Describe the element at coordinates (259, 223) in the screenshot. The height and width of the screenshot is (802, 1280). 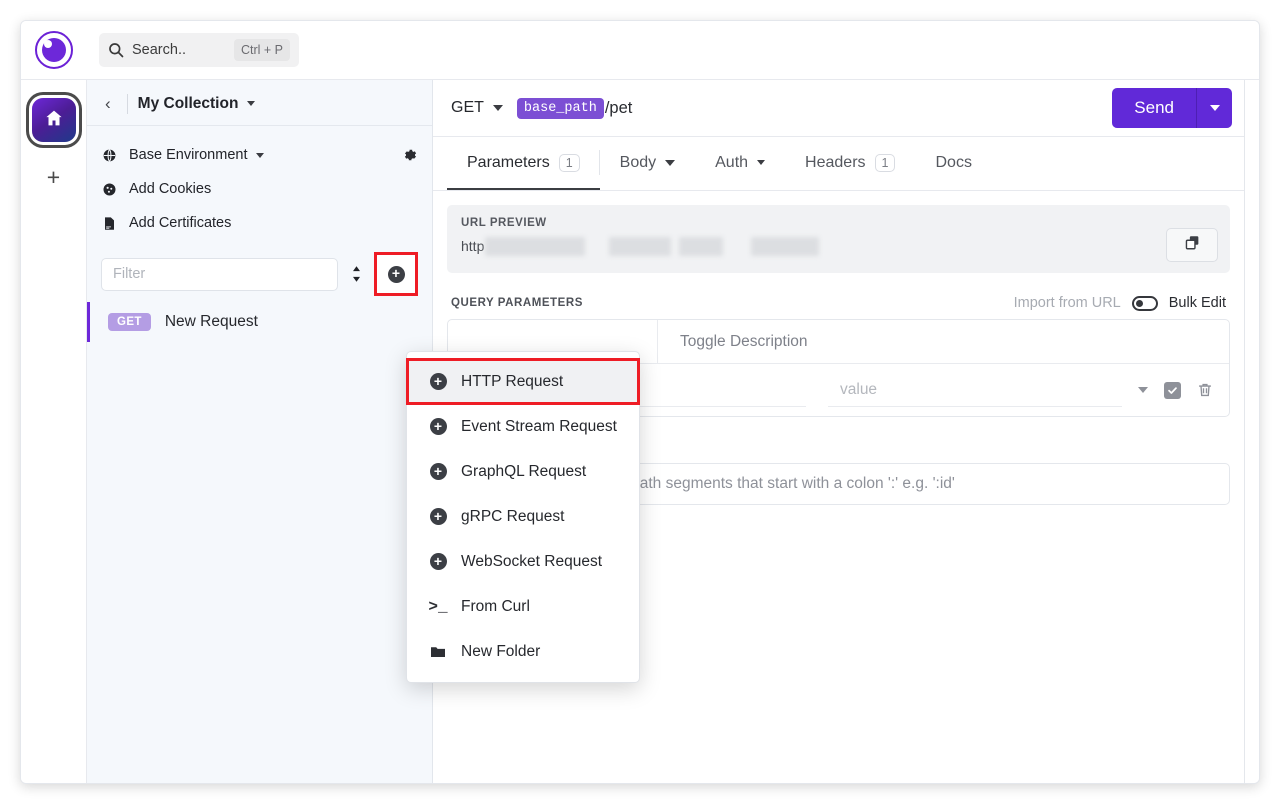
I see `sidebar-item-add-certificates: Add Certificates` at that location.